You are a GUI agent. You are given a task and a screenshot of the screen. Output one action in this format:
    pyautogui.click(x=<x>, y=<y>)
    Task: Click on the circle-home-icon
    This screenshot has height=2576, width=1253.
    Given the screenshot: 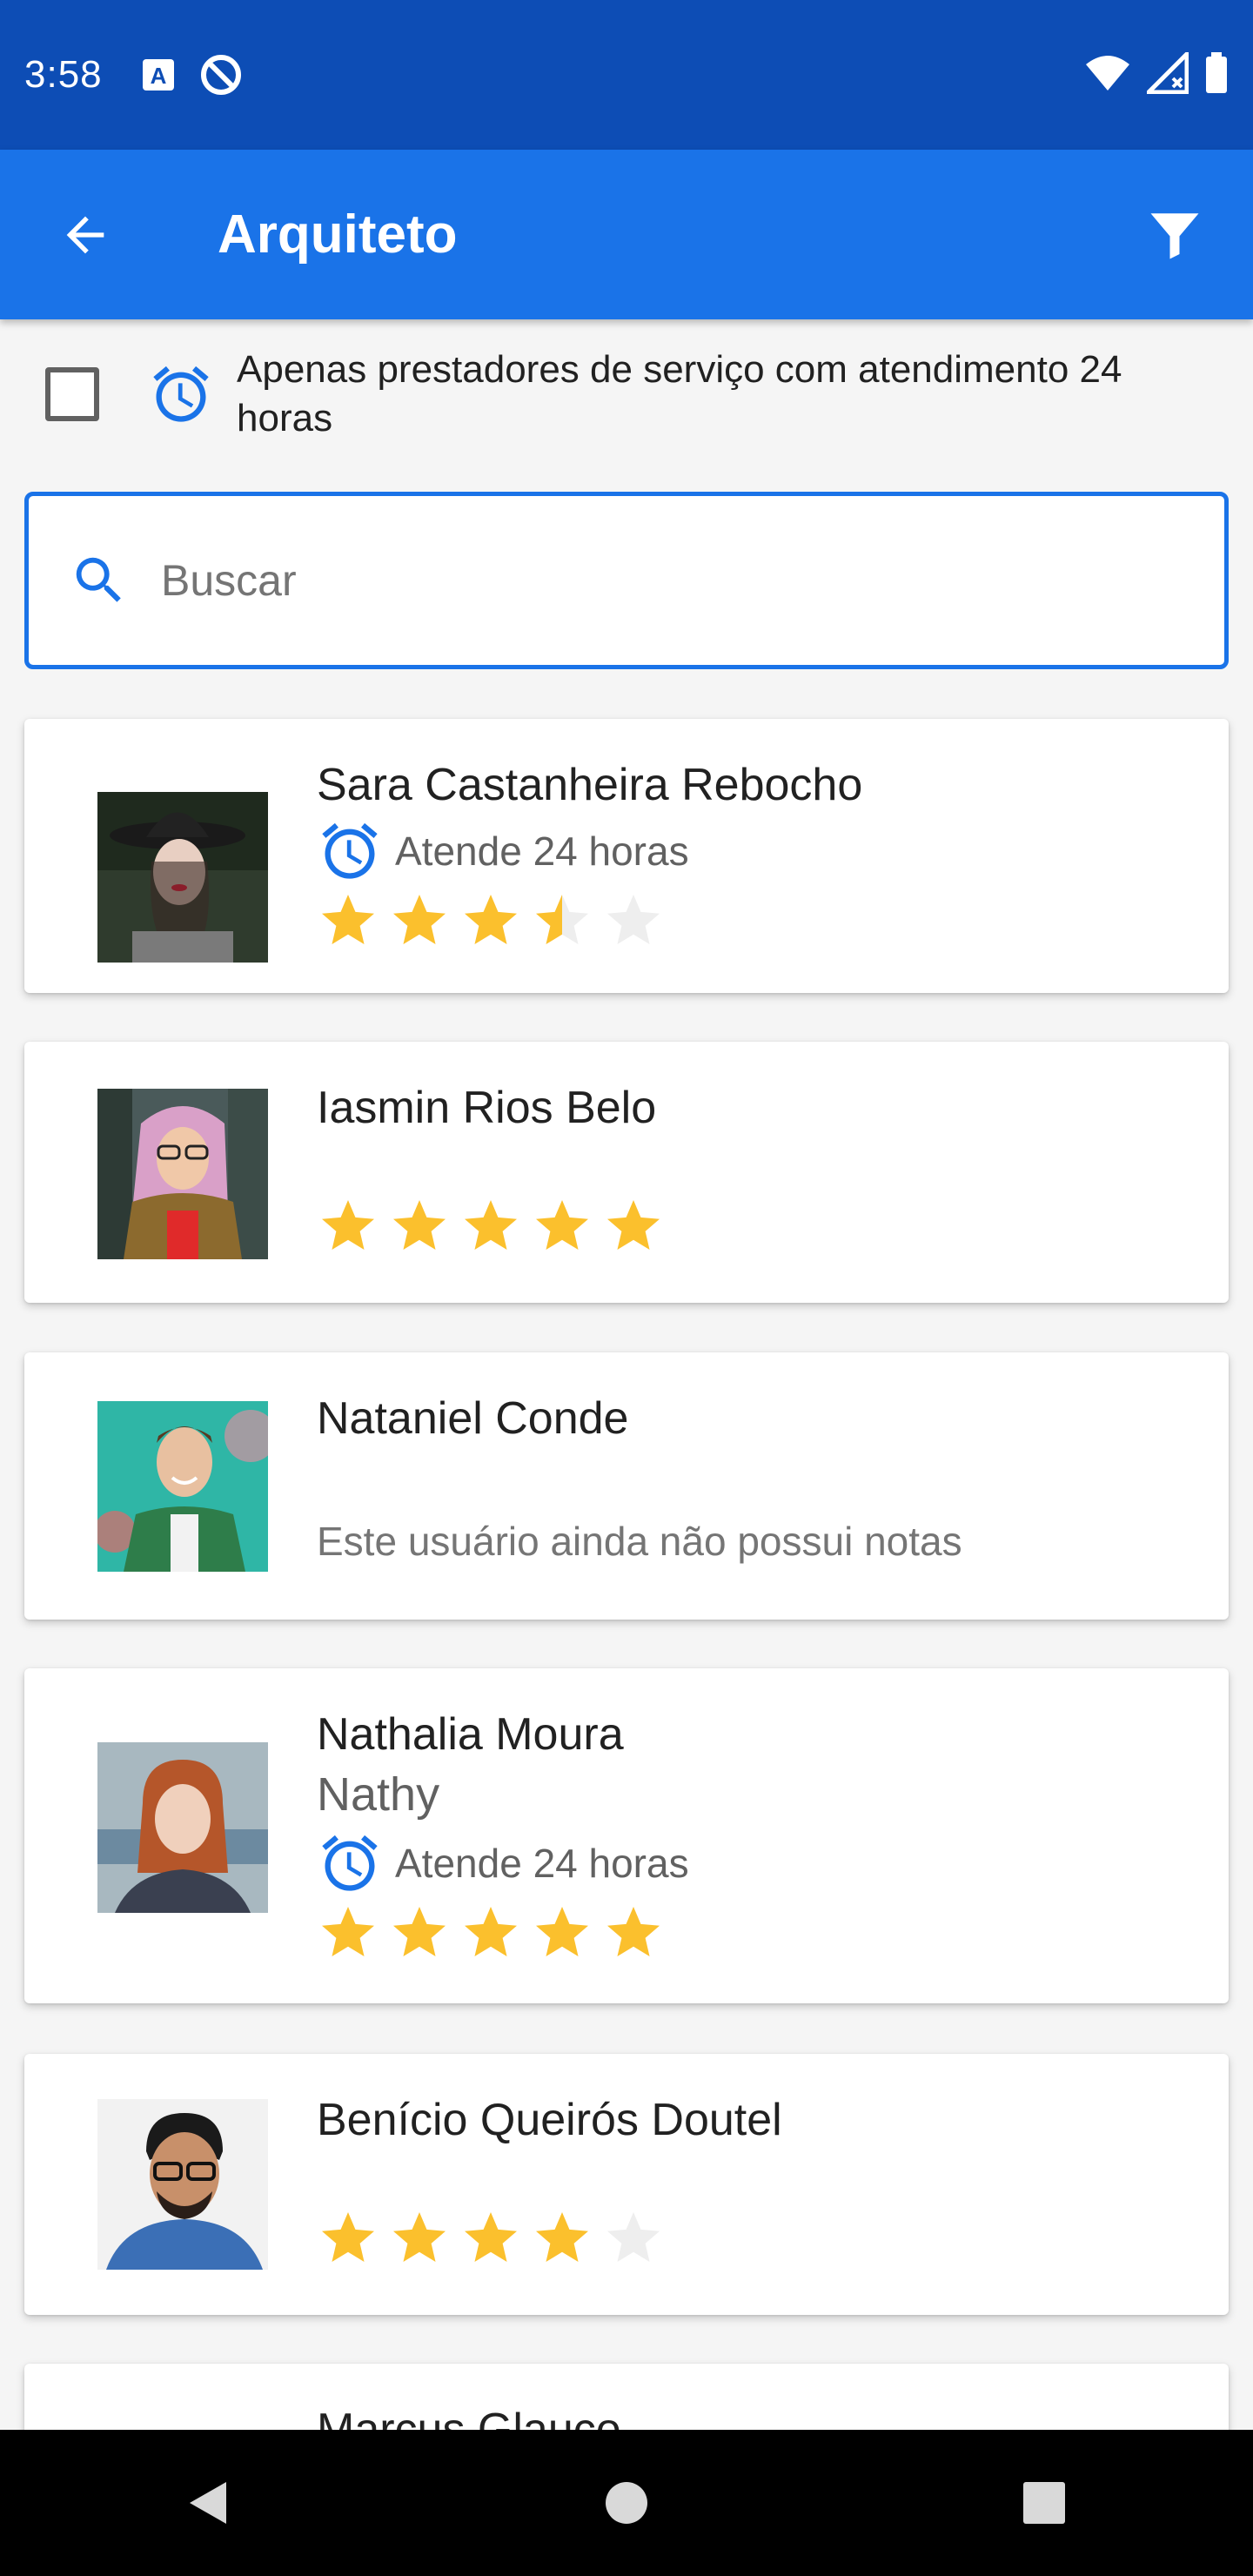 What is the action you would take?
    pyautogui.click(x=626, y=2503)
    